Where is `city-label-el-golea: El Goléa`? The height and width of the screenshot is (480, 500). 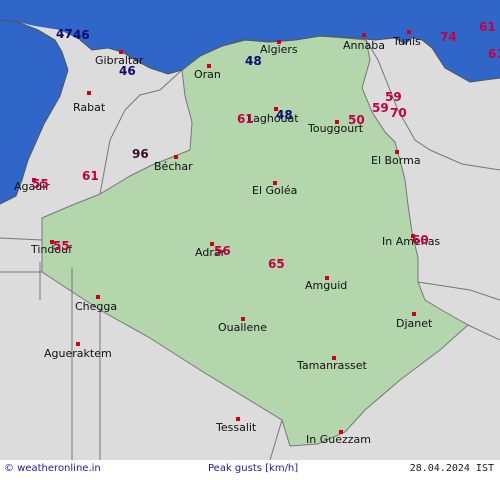 city-label-el-golea: El Goléa is located at coordinates (275, 190).